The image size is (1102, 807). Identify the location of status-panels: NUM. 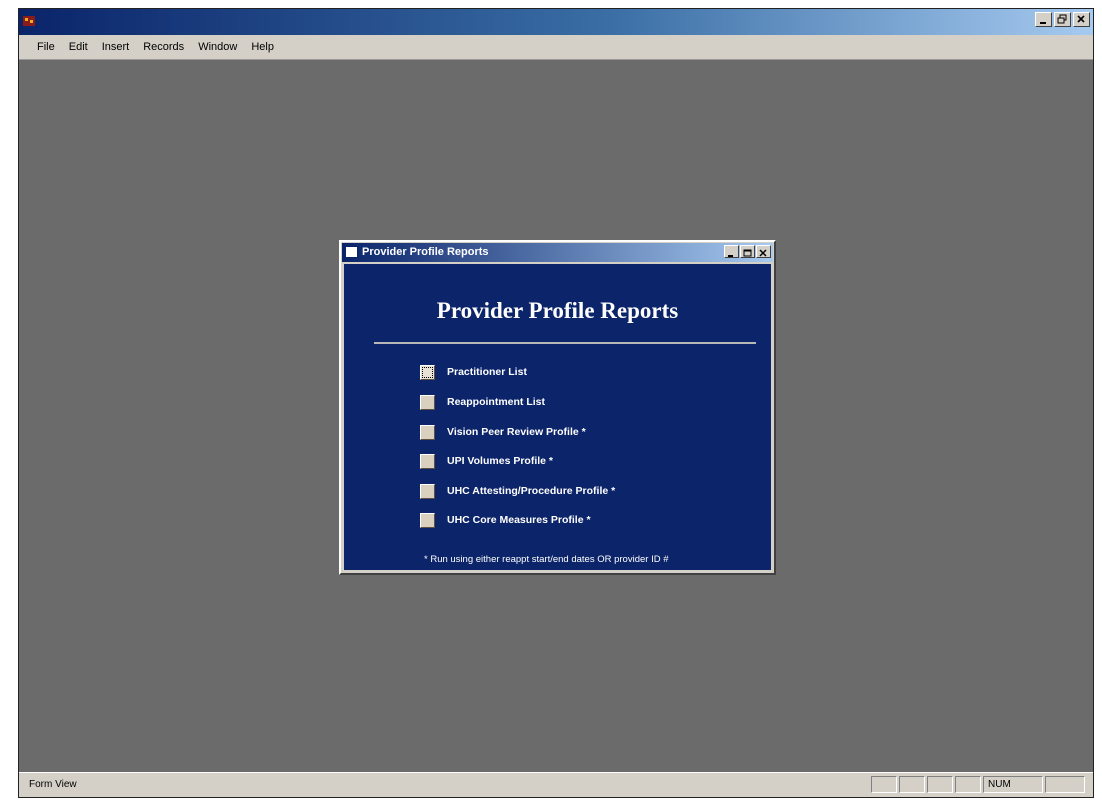
(978, 784).